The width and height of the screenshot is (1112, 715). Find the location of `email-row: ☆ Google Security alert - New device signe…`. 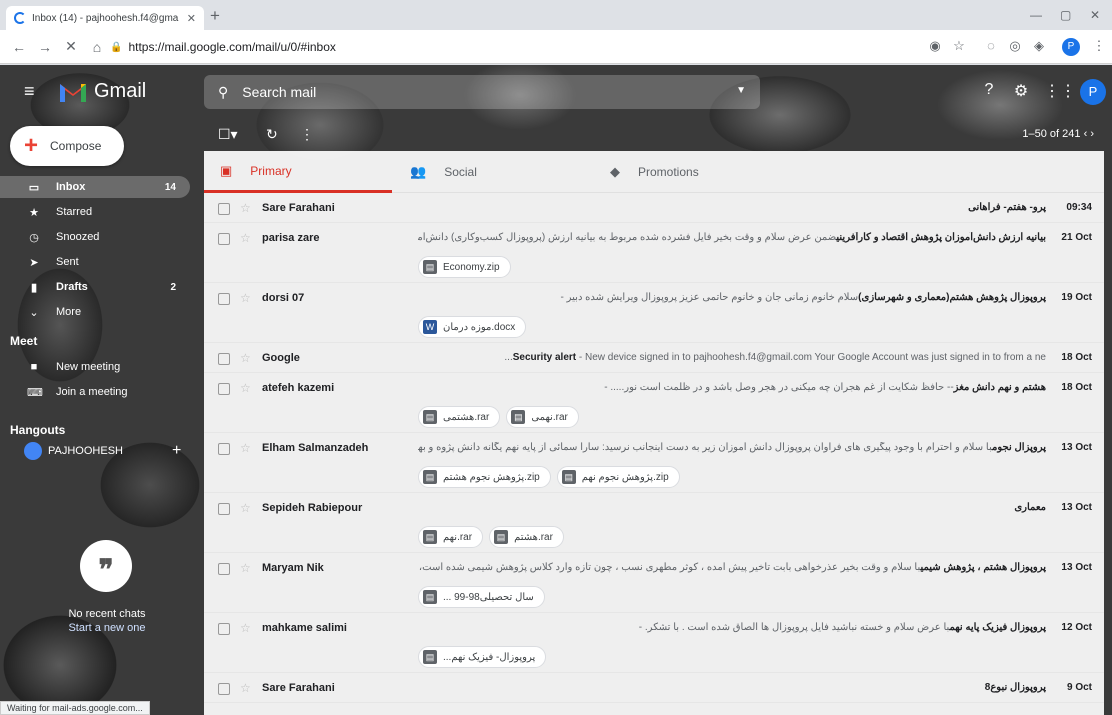

email-row: ☆ Google Security alert - New device signe… is located at coordinates (654, 358).